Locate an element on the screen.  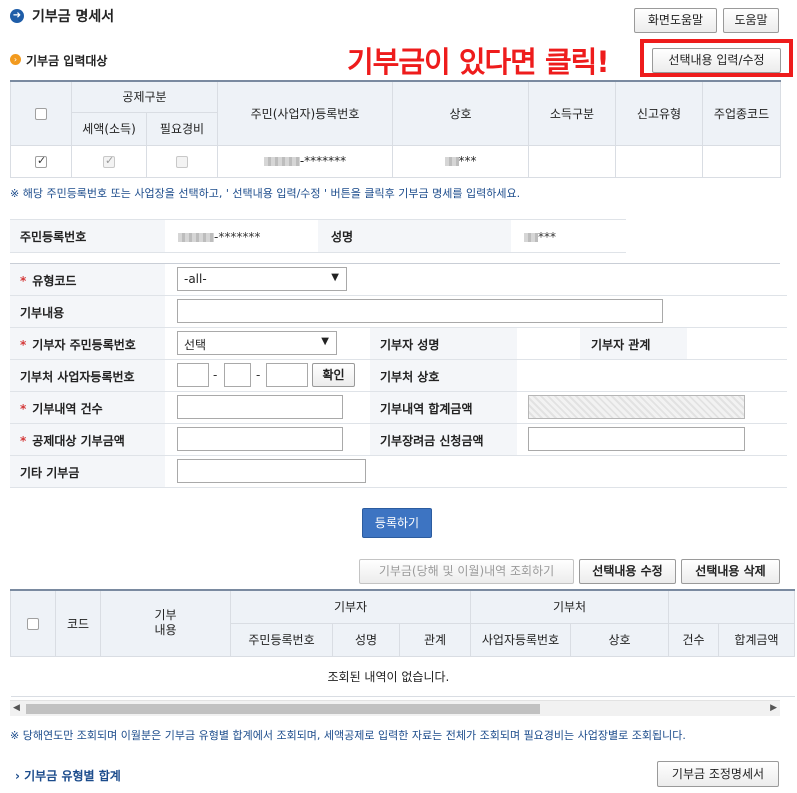
header-income-type: 소득구분 is located at coordinates (572, 113).